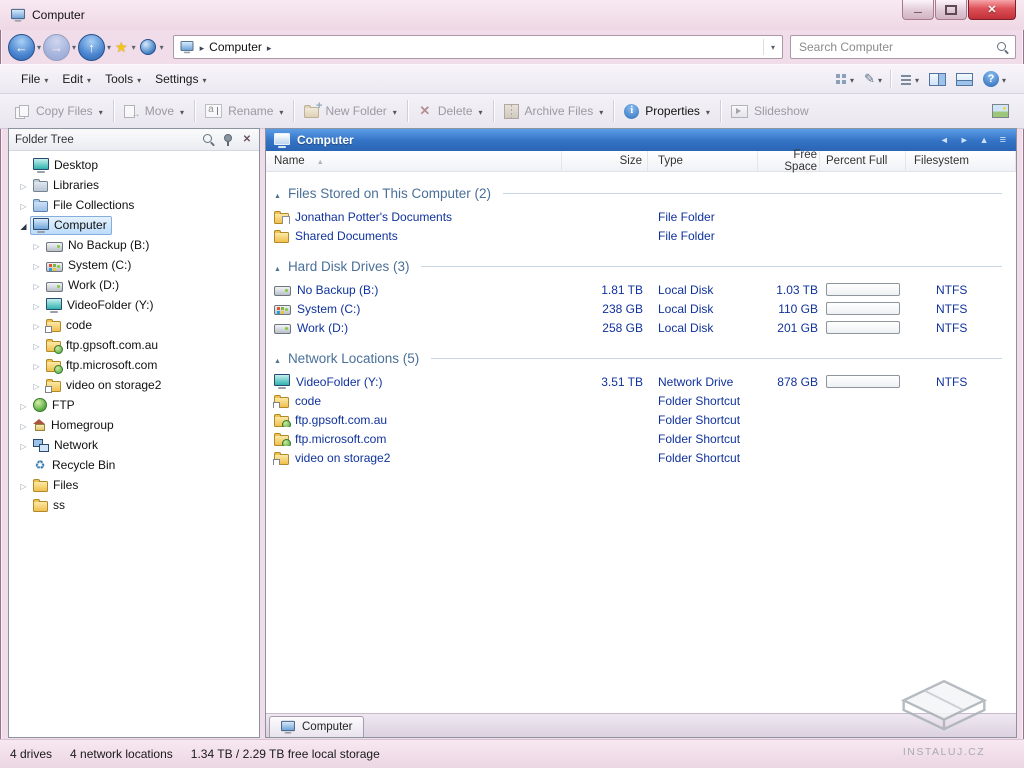 This screenshot has height=768, width=1024. Describe the element at coordinates (34, 79) in the screenshot. I see `menu-file: File` at that location.